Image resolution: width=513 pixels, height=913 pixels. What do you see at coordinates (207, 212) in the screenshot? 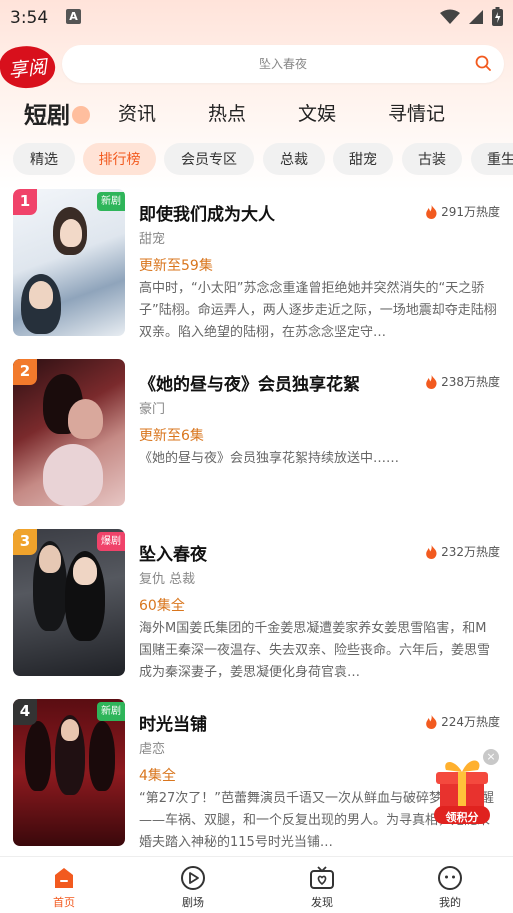
I see `drama-title: 即使我们成为大人` at bounding box center [207, 212].